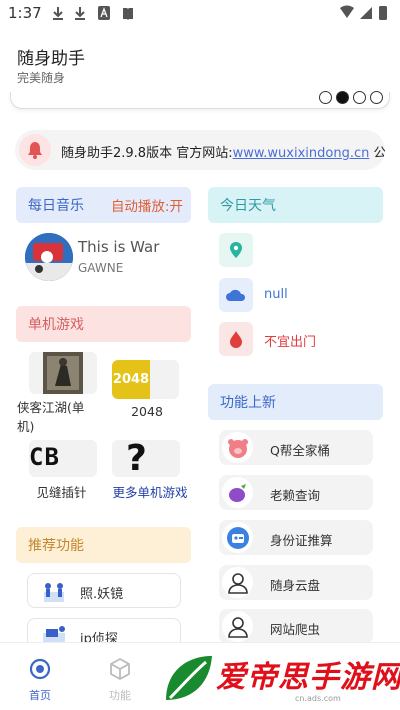  Describe the element at coordinates (103, 545) in the screenshot. I see `recommend-section-header: 推荐功能` at that location.